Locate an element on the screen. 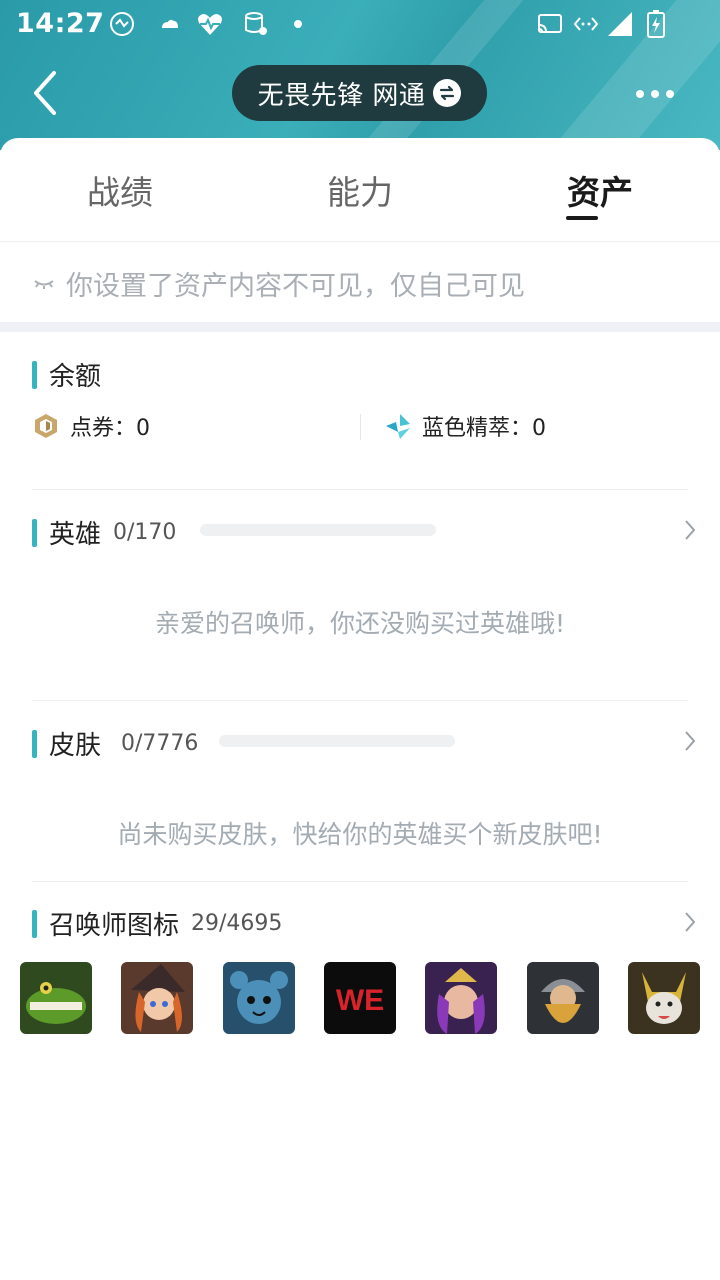 This screenshot has height=1280, width=720. summoner-icon-blue-creature is located at coordinates (259, 998).